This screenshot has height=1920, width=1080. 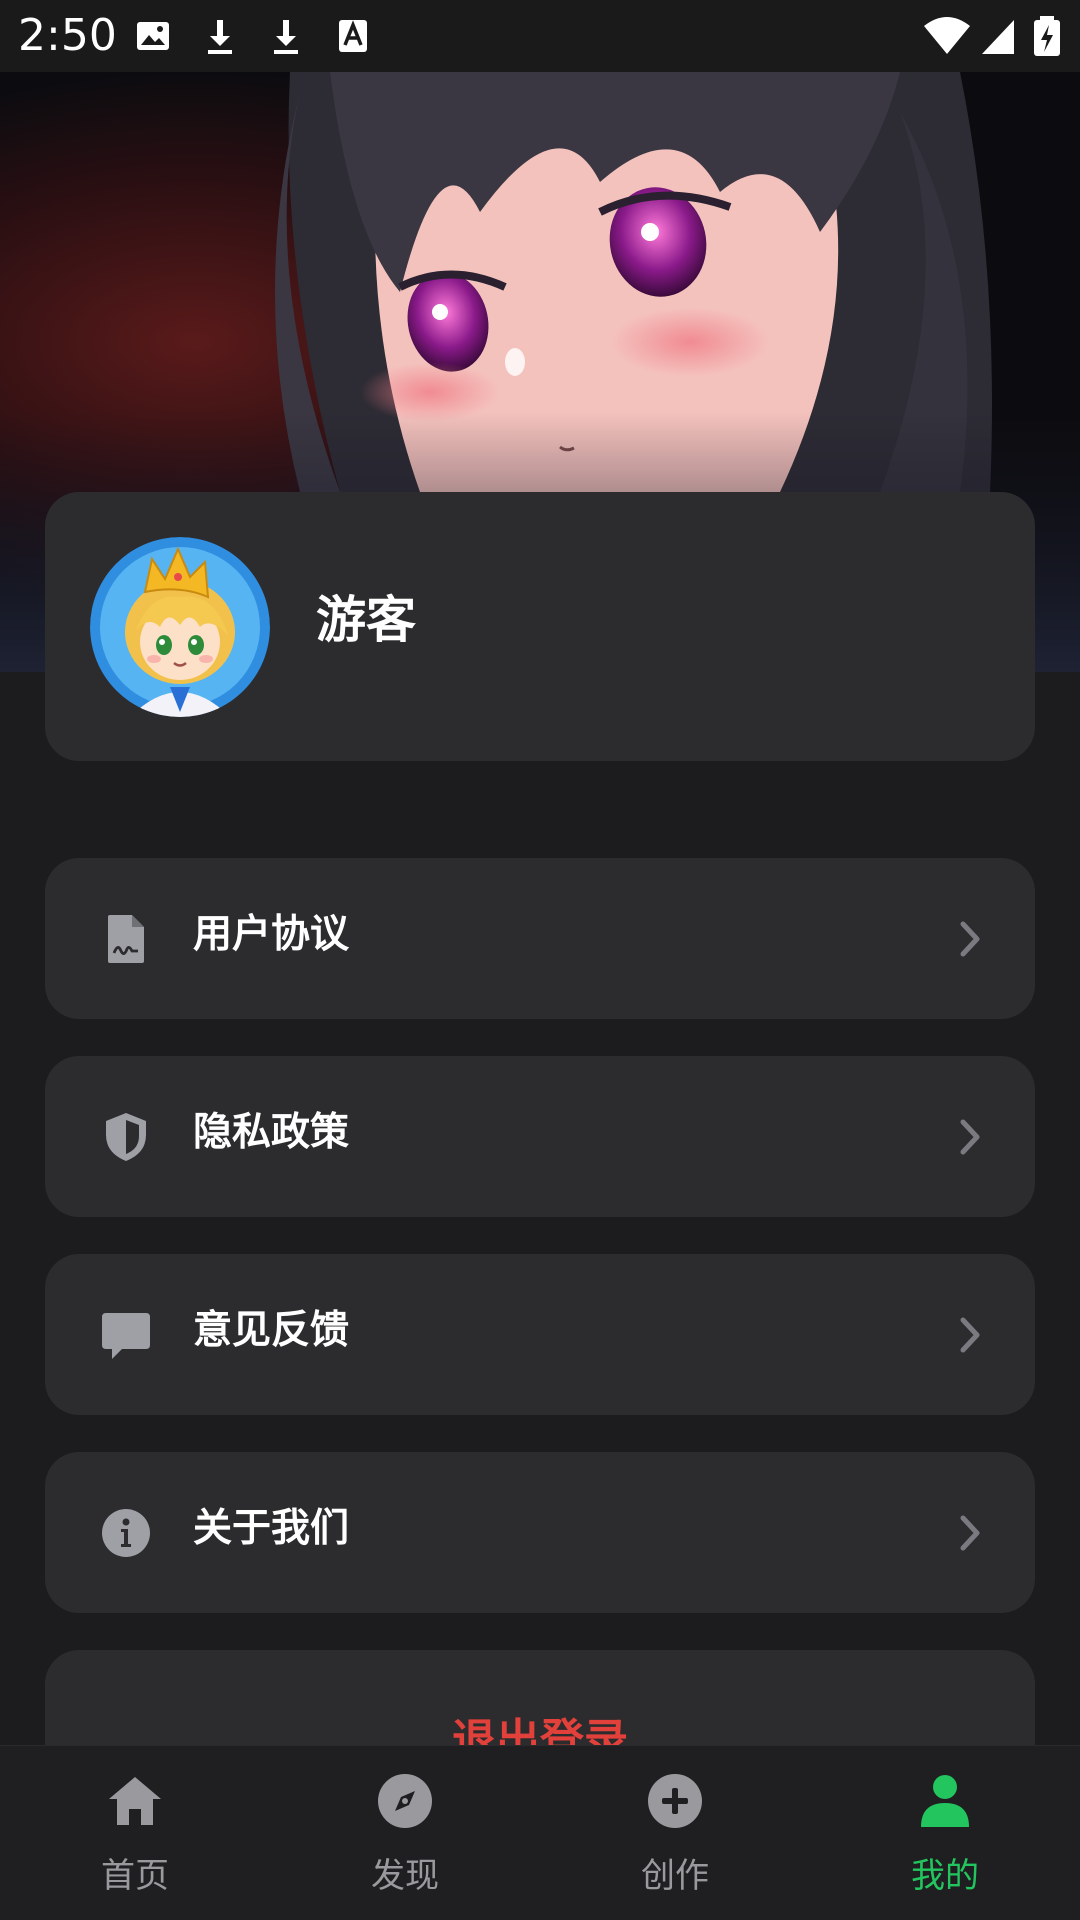 What do you see at coordinates (126, 1137) in the screenshot?
I see `shield-icon` at bounding box center [126, 1137].